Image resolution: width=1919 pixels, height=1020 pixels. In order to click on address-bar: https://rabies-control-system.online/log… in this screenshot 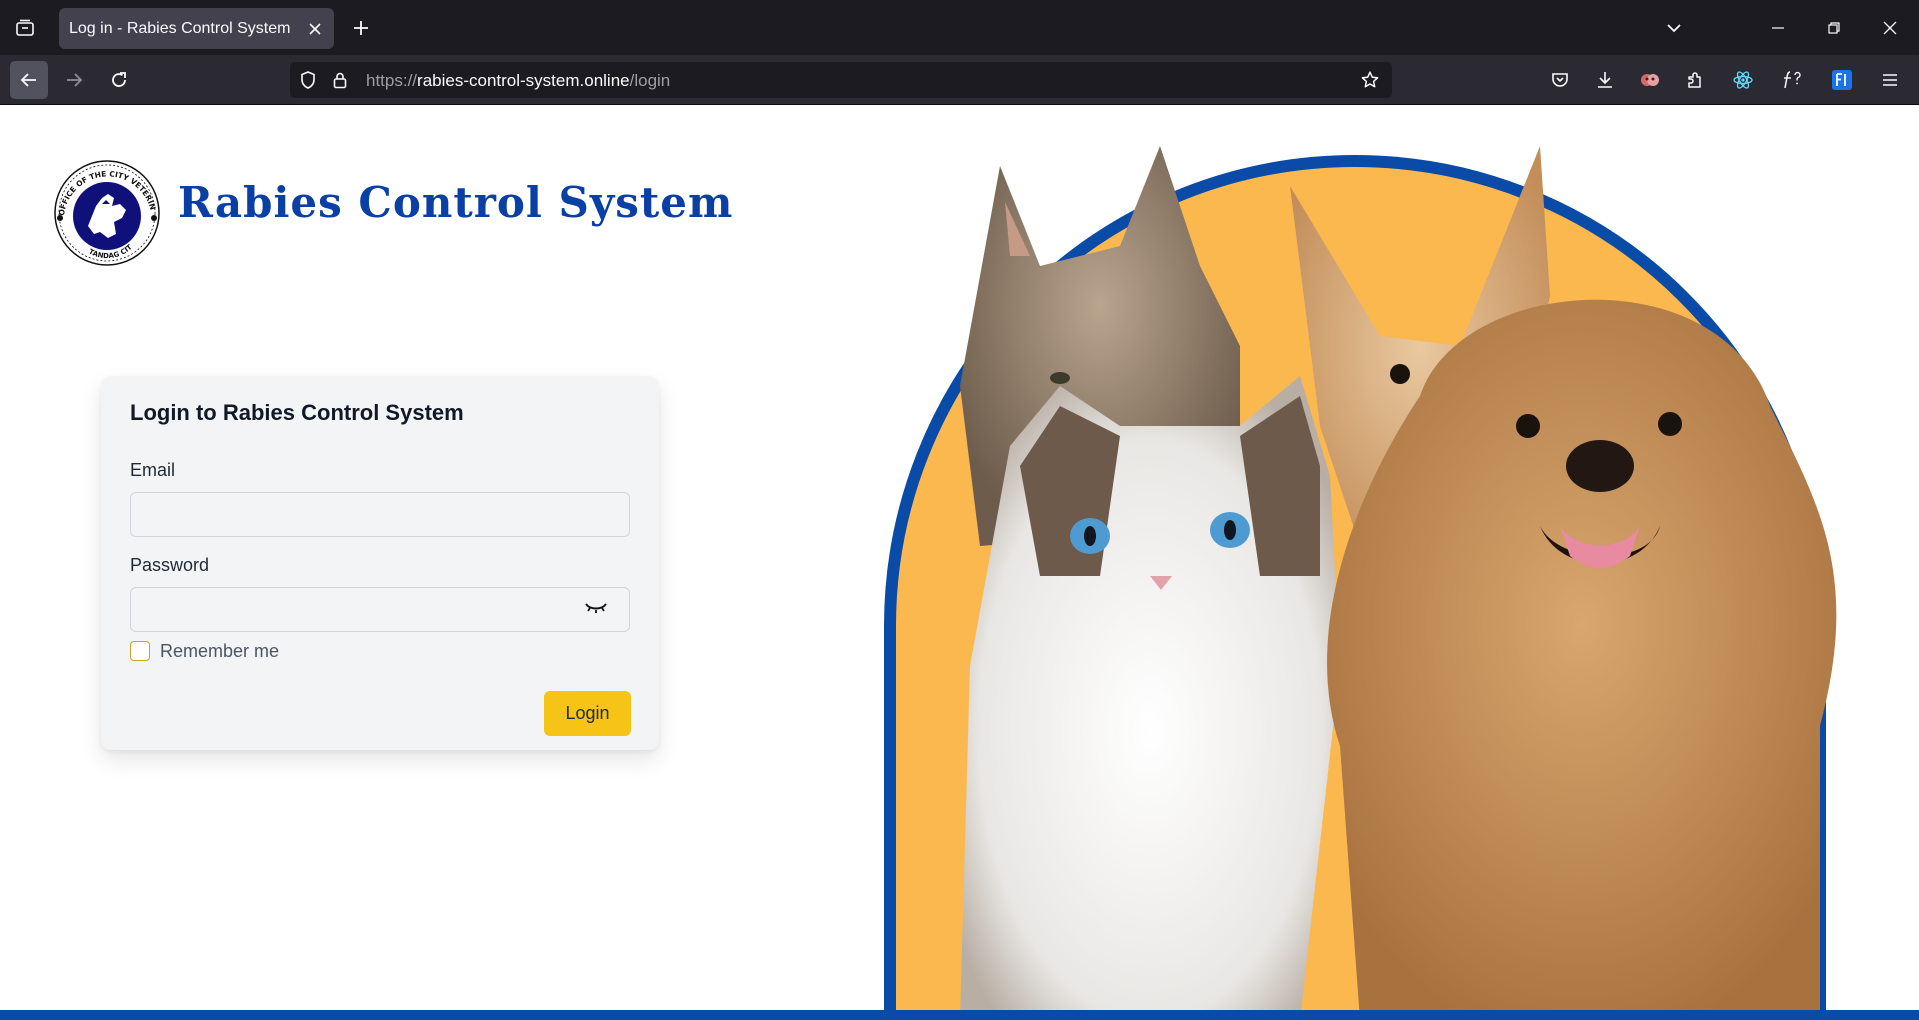, I will do `click(841, 80)`.